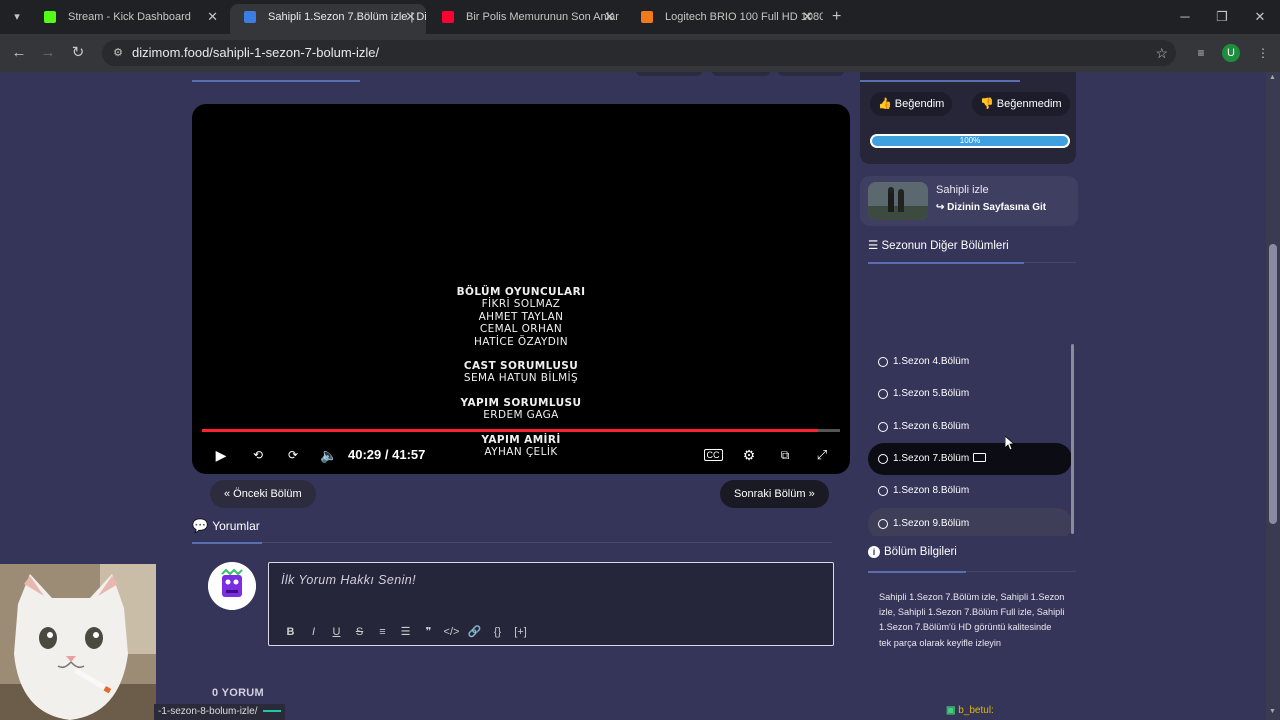 The height and width of the screenshot is (720, 1280). Describe the element at coordinates (822, 455) in the screenshot. I see `fullscreen-icon: ⤢` at that location.